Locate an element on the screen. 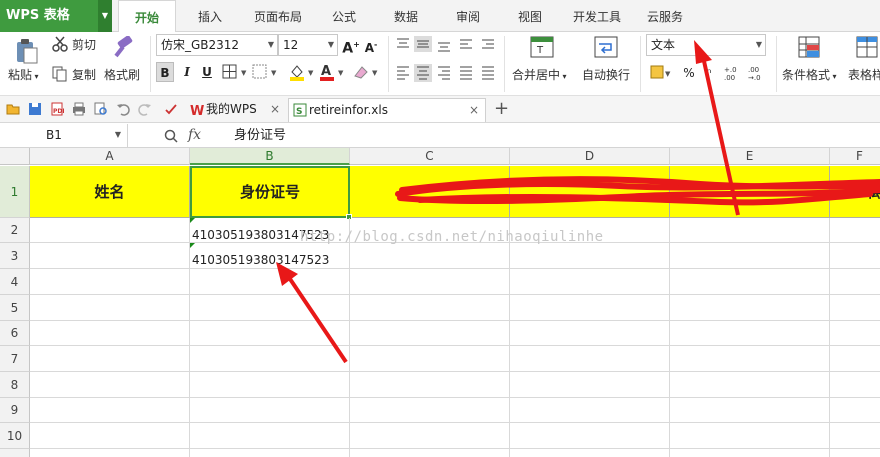 This screenshot has width=880, height=457. red-arrow-annotation is located at coordinates (312, 313).